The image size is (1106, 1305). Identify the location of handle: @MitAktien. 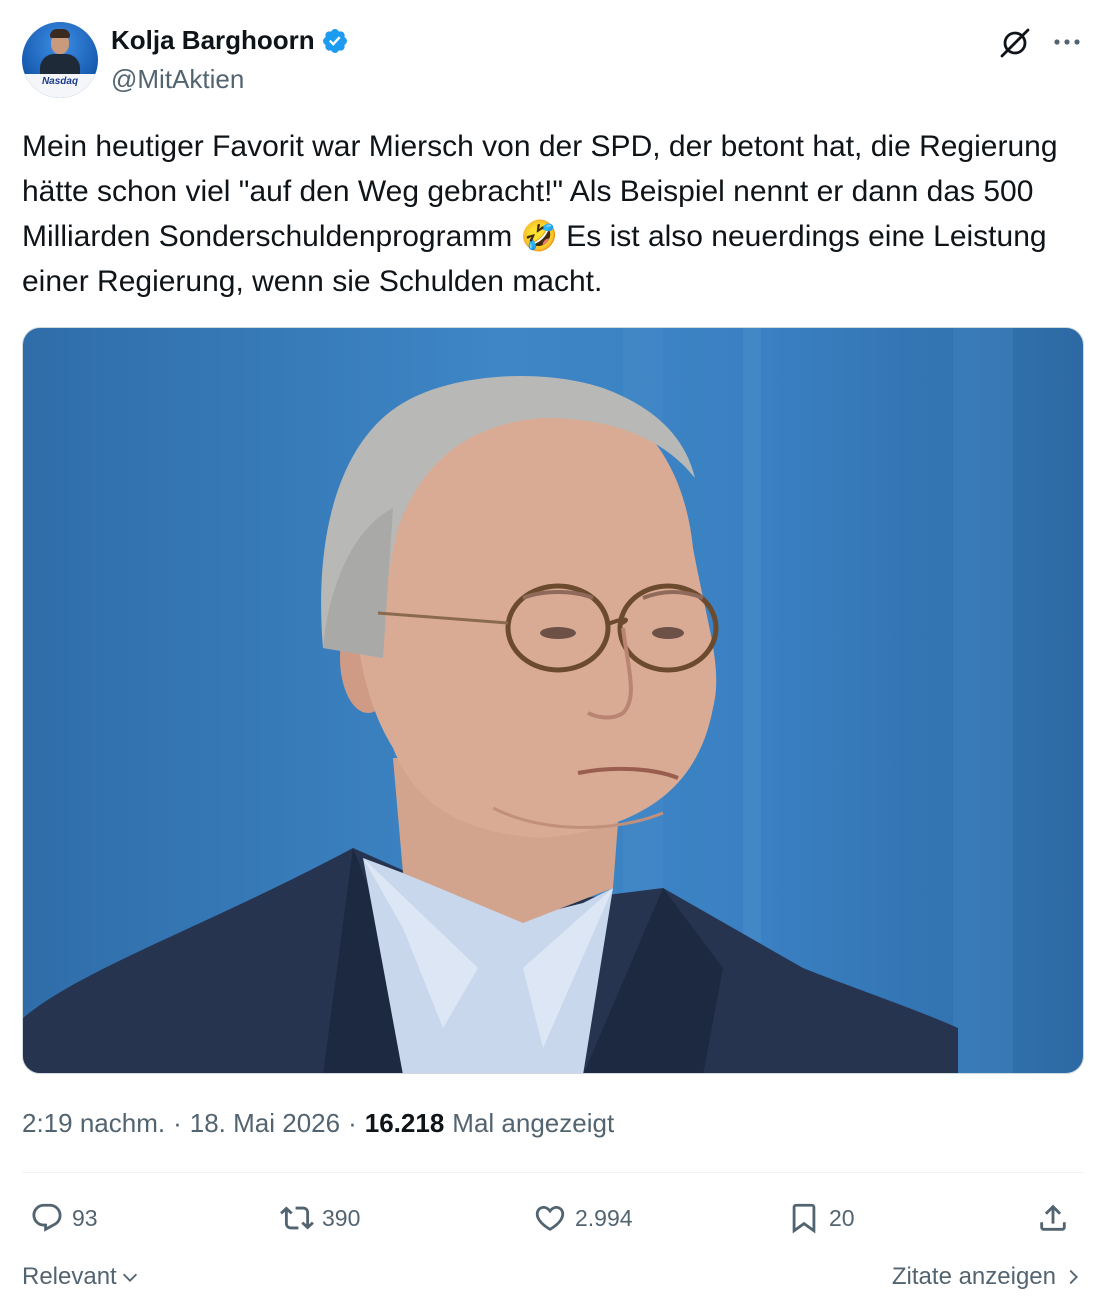
(177, 79).